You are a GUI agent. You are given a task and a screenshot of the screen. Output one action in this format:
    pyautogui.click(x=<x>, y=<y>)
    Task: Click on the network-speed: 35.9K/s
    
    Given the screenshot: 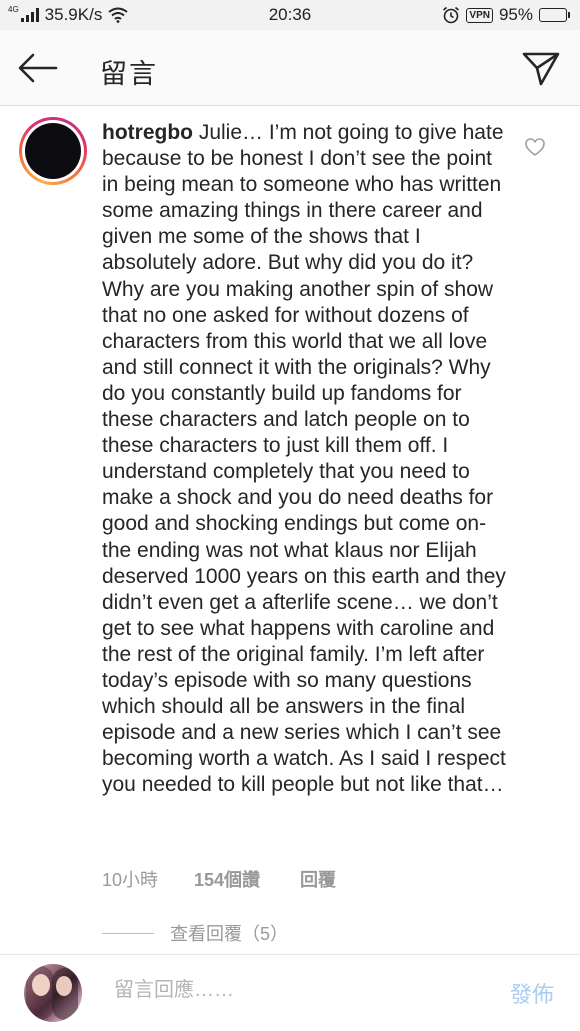 What is the action you would take?
    pyautogui.click(x=73, y=14)
    